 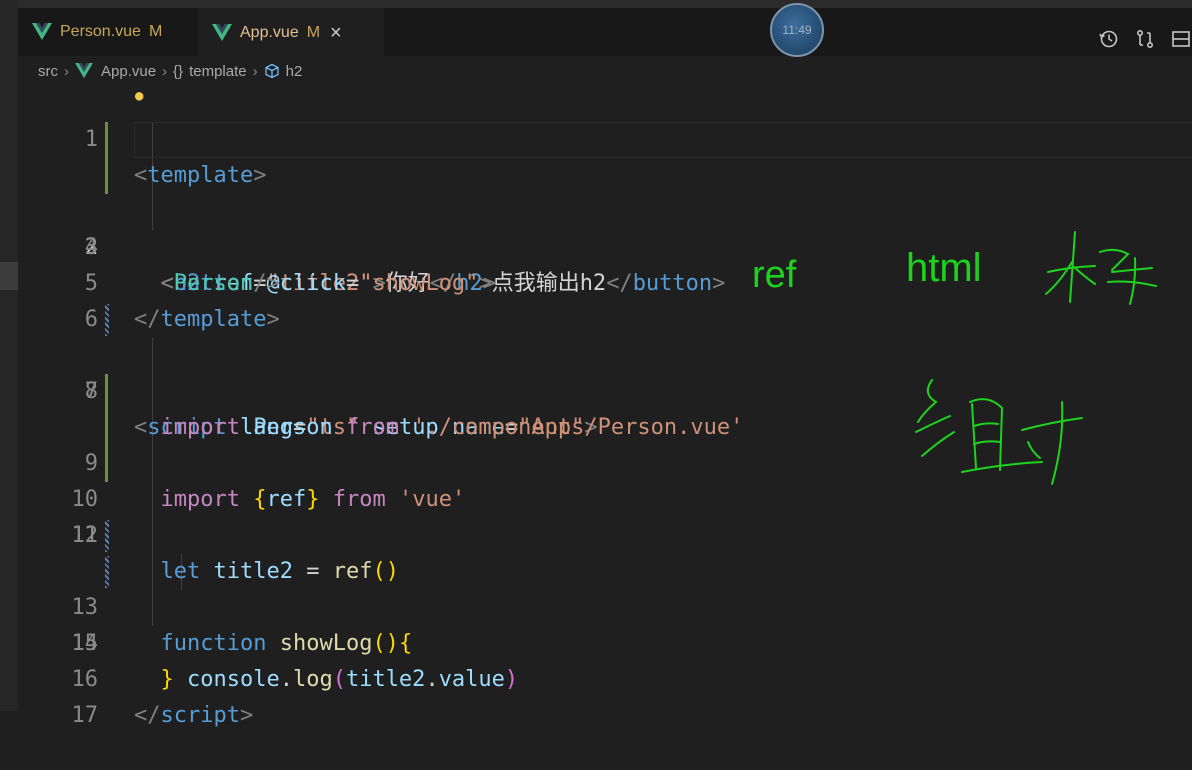 What do you see at coordinates (605, 641) in the screenshot?
I see `code-line-15: 15 }` at bounding box center [605, 641].